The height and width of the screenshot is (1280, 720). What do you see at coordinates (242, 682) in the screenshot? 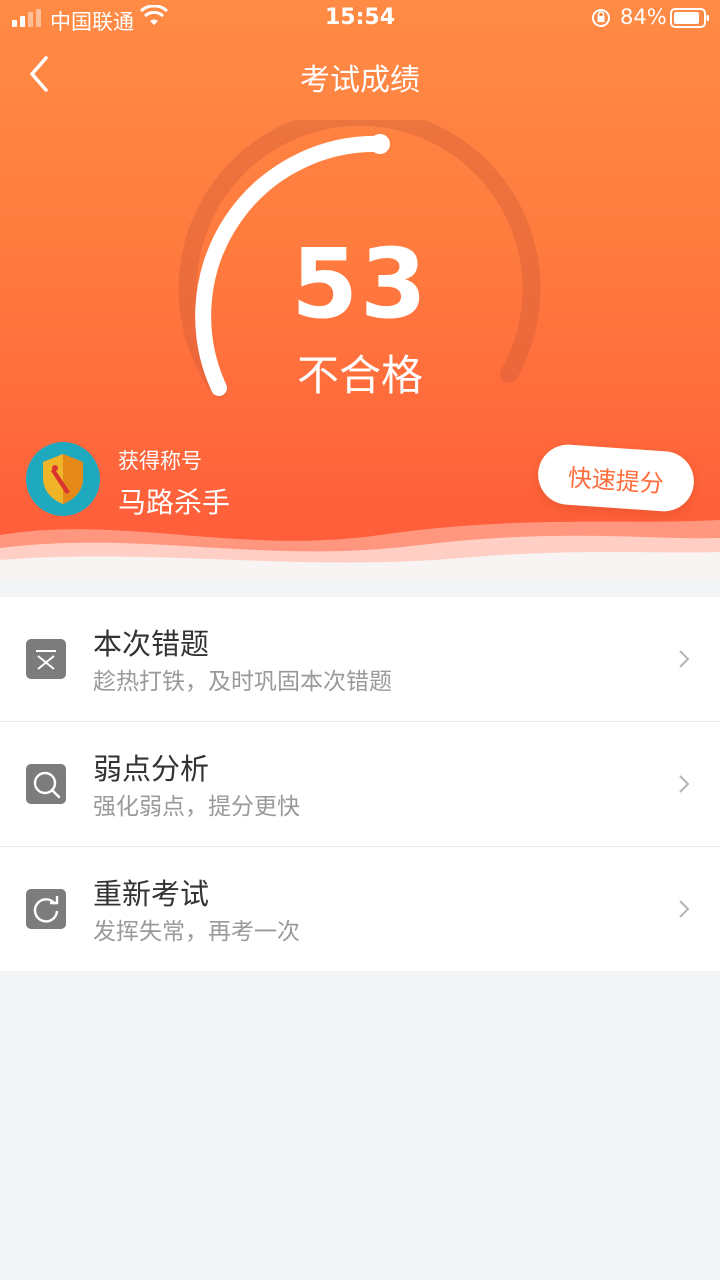
I see `list-item-subtitle: 趁热打铁，及时巩固本次错题` at bounding box center [242, 682].